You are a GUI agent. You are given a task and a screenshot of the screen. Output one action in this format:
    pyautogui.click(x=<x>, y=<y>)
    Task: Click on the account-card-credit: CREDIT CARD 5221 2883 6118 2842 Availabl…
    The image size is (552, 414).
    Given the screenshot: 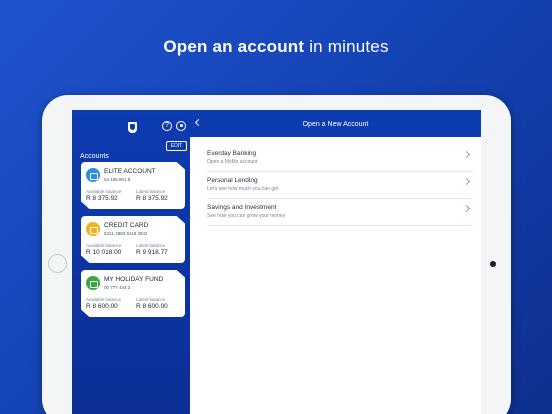 What is the action you would take?
    pyautogui.click(x=133, y=239)
    